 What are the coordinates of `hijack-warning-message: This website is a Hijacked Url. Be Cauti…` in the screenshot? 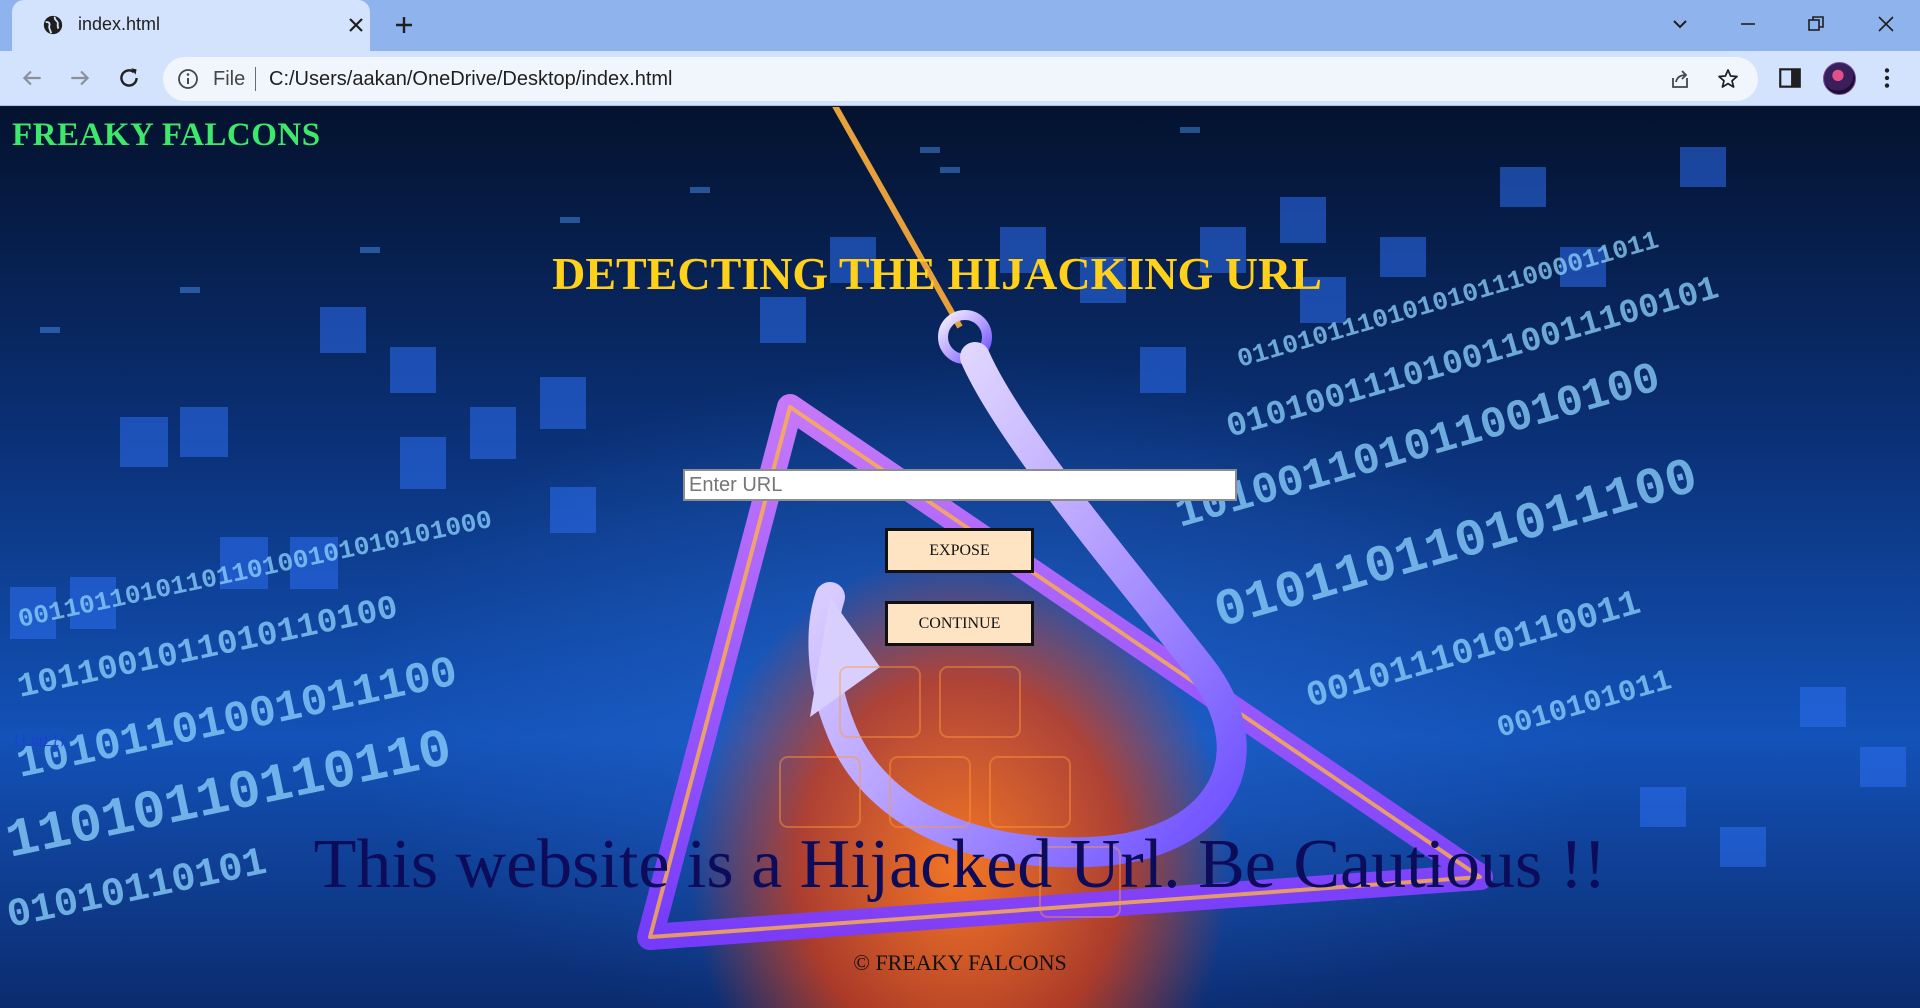 It's located at (960, 864).